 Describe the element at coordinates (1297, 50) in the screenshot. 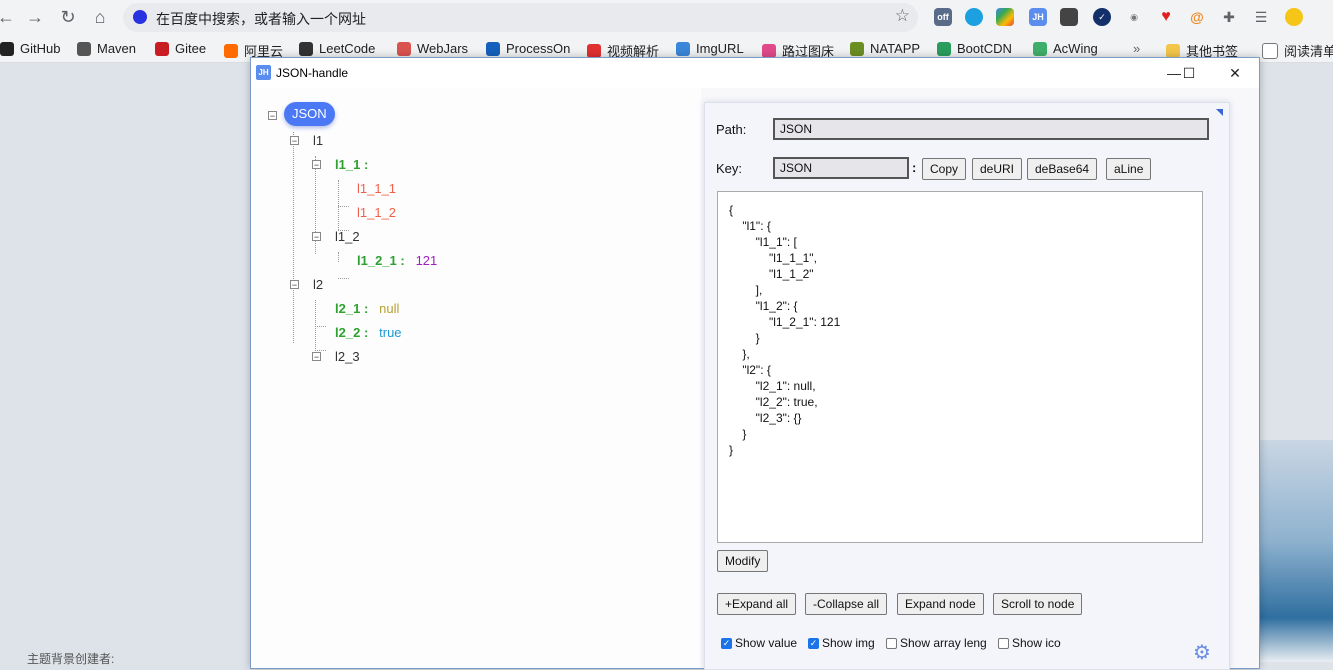

I see `reading-list: 阅读清单` at that location.